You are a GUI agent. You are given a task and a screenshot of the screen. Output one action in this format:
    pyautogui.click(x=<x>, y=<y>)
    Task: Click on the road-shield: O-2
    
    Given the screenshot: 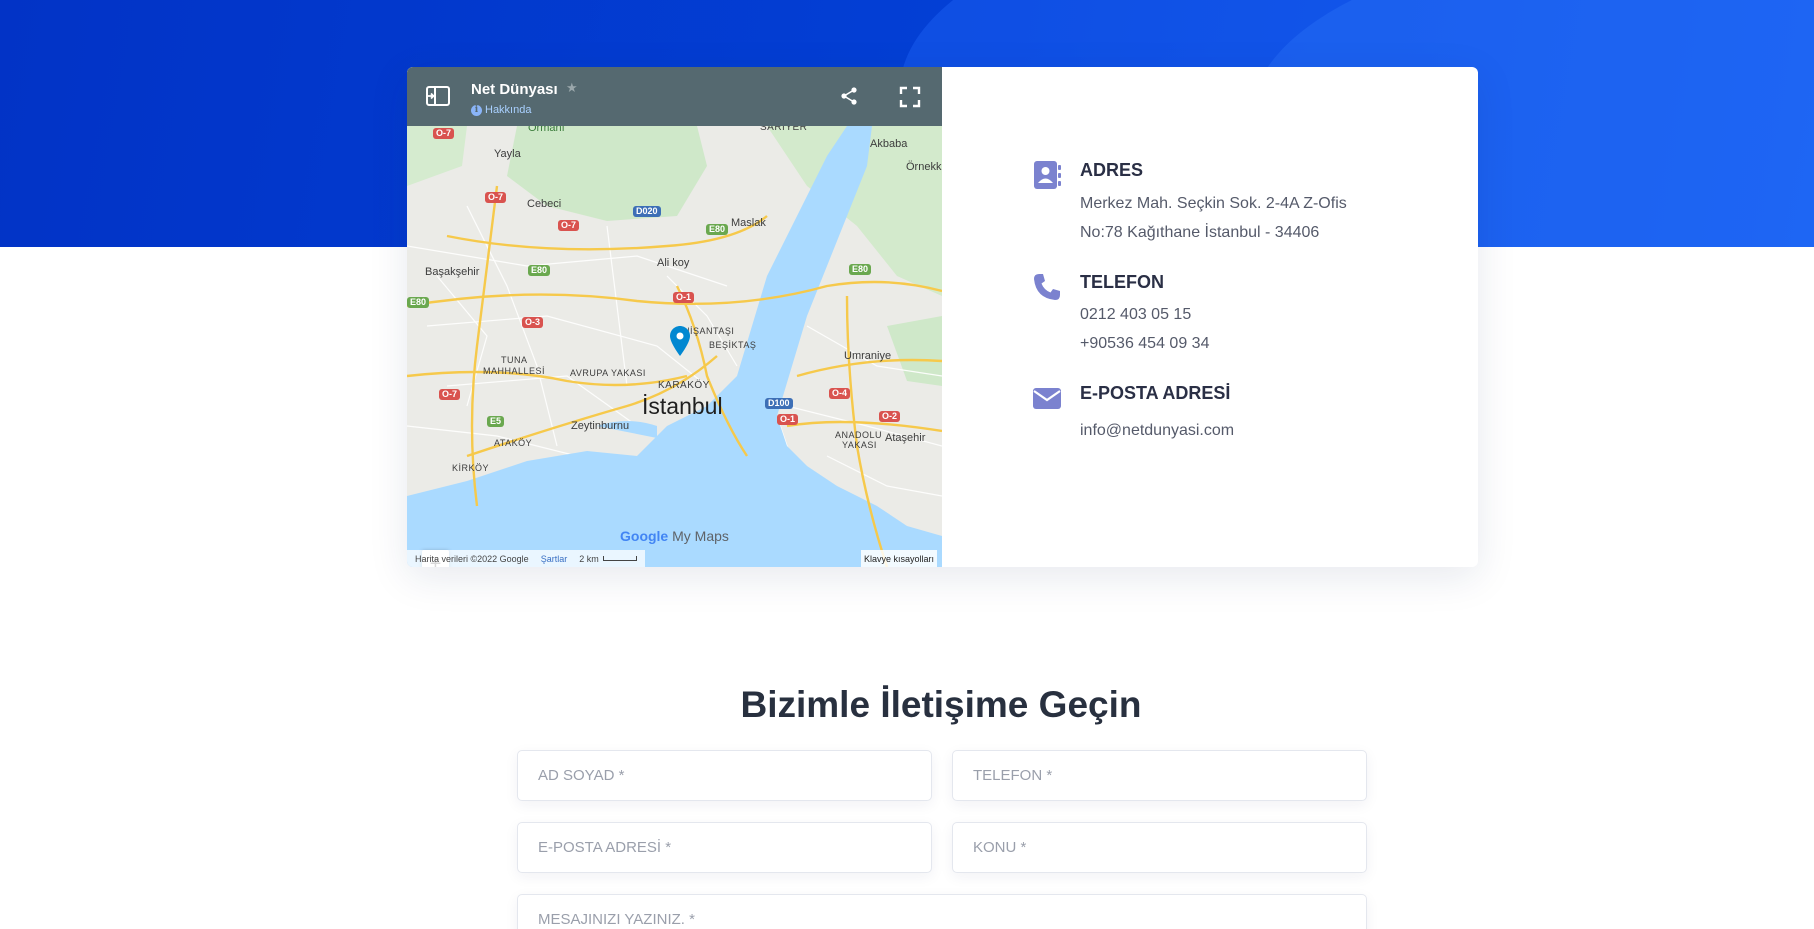 What is the action you would take?
    pyautogui.click(x=890, y=416)
    